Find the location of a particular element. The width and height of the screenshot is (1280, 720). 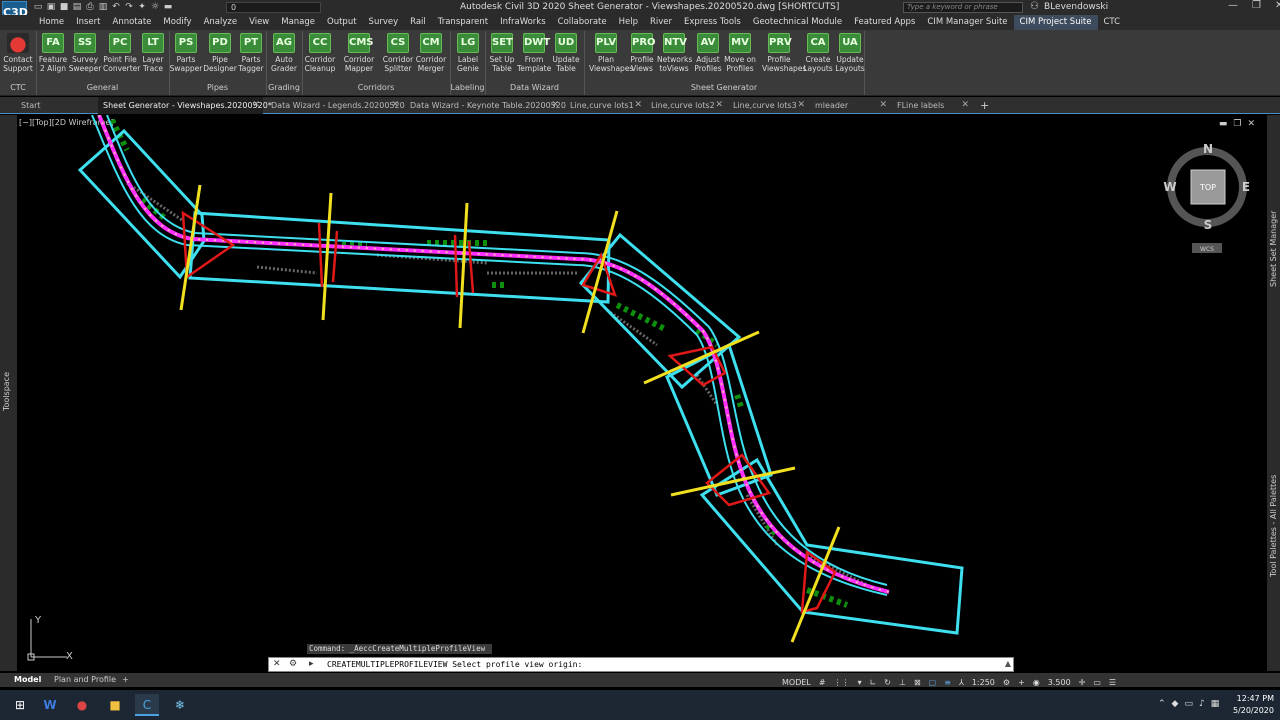

hardware-accel-icon: ▭ is located at coordinates (1097, 682).